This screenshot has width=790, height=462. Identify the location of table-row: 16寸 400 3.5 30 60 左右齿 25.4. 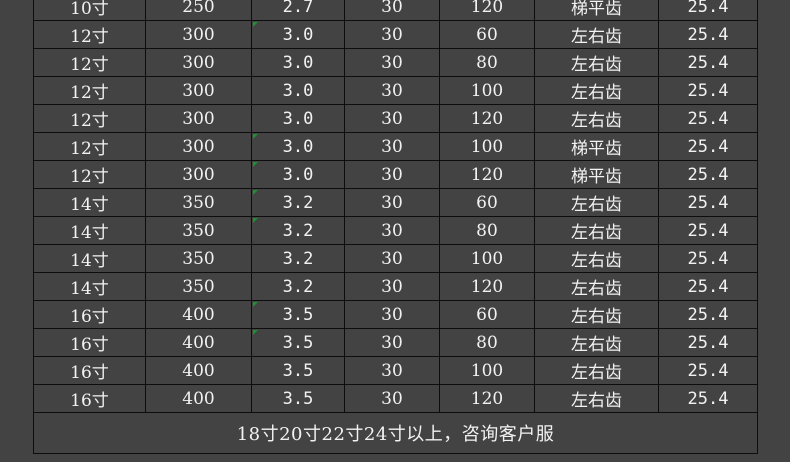
(395, 314).